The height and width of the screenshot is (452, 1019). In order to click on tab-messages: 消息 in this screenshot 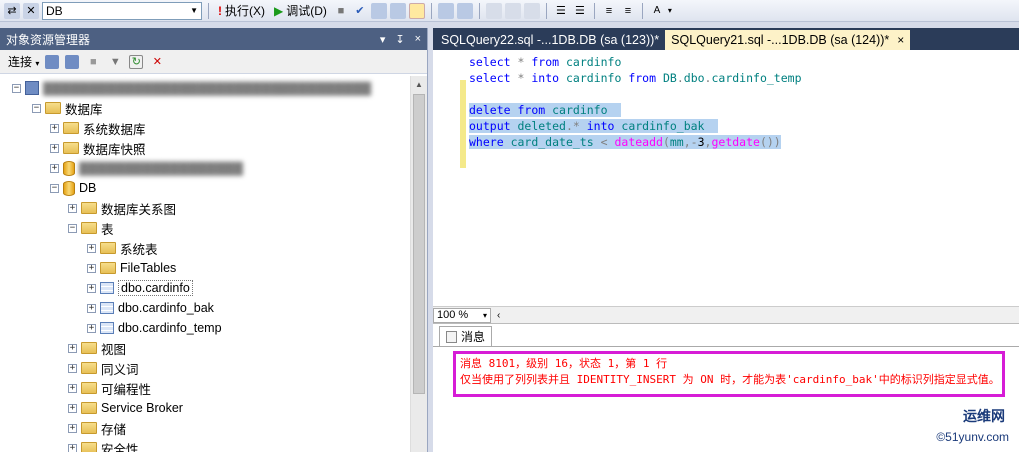, I will do `click(466, 336)`.